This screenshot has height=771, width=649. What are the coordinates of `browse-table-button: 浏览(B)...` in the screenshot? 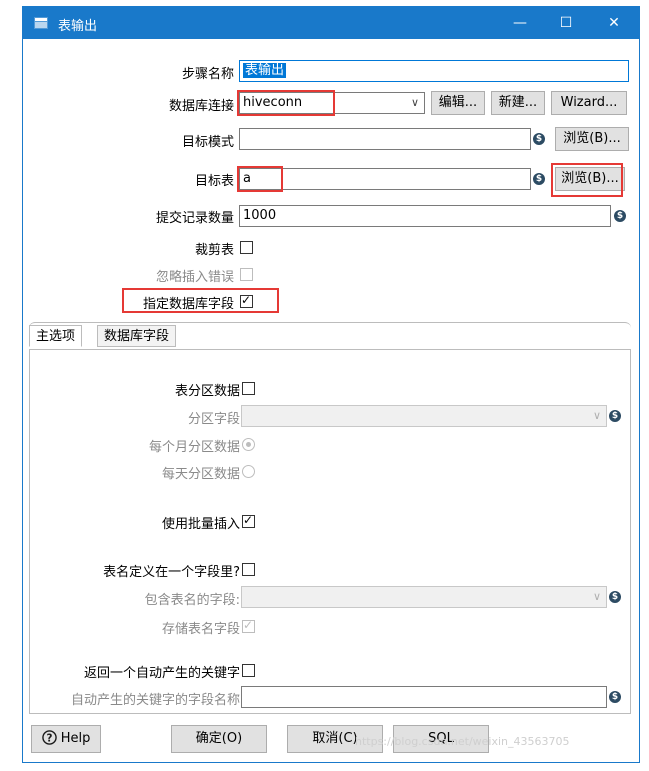 It's located at (590, 179).